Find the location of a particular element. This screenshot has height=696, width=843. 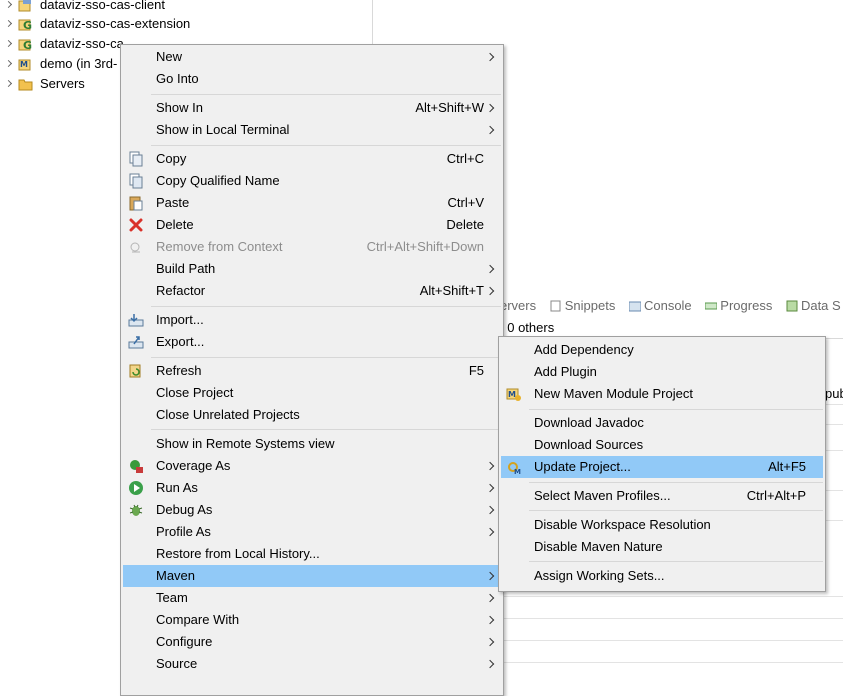

progress-icon is located at coordinates (711, 304).